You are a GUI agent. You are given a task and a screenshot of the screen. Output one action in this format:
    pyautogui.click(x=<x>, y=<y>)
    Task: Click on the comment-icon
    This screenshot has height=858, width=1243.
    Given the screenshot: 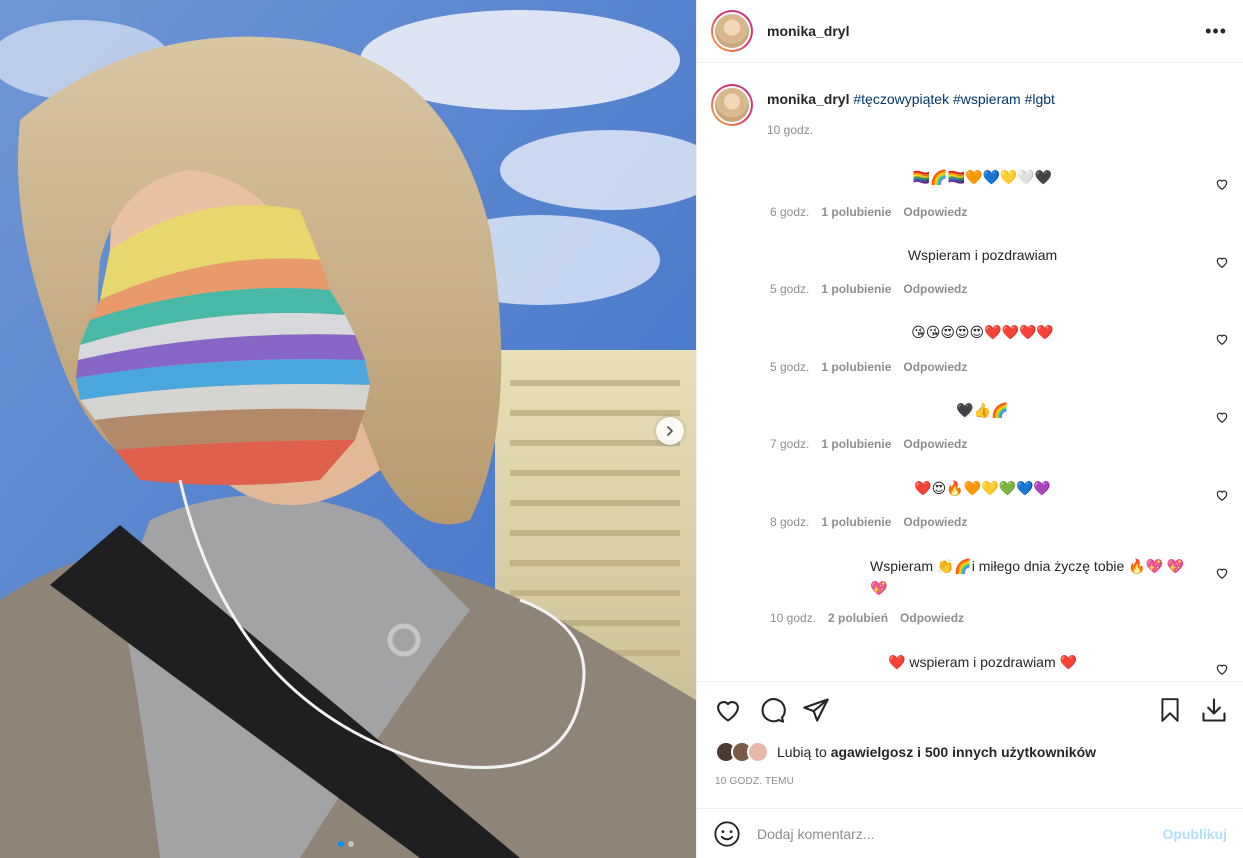 What is the action you would take?
    pyautogui.click(x=773, y=710)
    